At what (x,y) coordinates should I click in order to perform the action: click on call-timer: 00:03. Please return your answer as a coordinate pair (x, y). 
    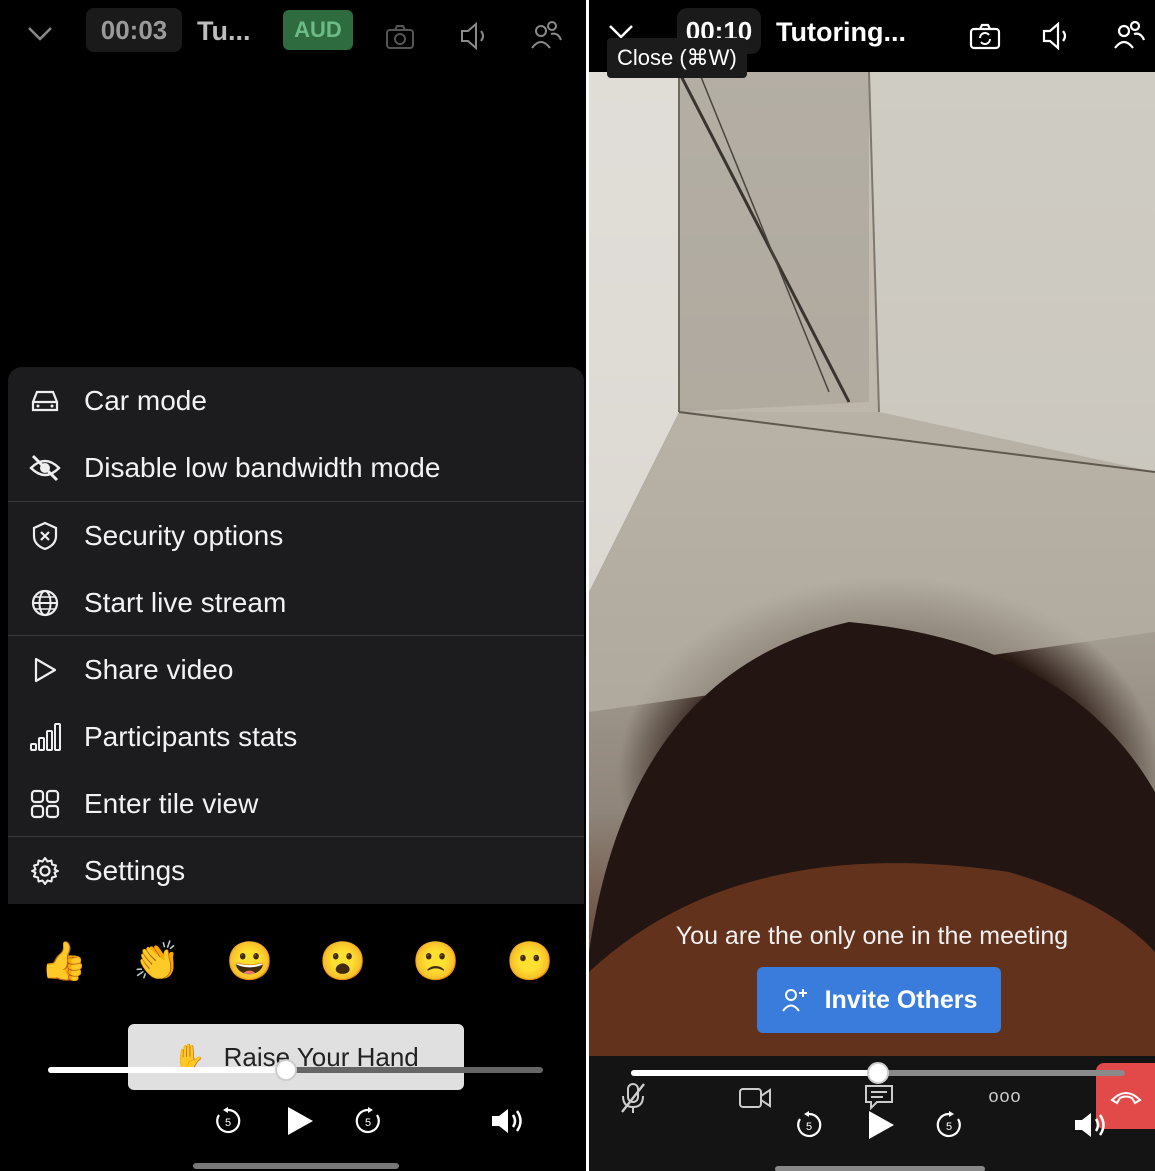
    Looking at the image, I should click on (134, 30).